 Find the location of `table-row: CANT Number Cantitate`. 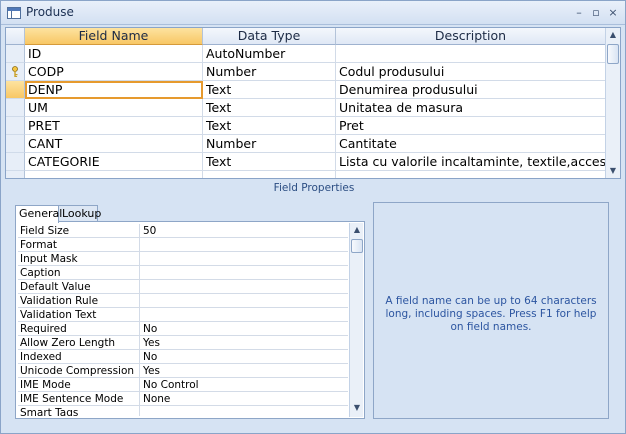

table-row: CANT Number Cantitate is located at coordinates (306, 144).